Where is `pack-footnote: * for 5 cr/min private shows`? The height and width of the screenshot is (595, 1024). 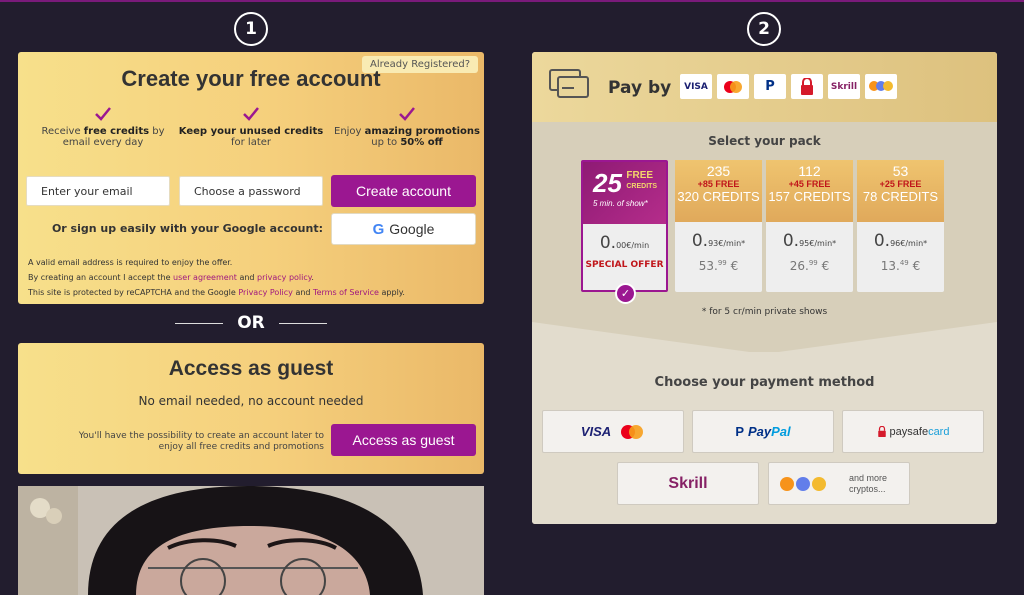 pack-footnote: * for 5 cr/min private shows is located at coordinates (764, 312).